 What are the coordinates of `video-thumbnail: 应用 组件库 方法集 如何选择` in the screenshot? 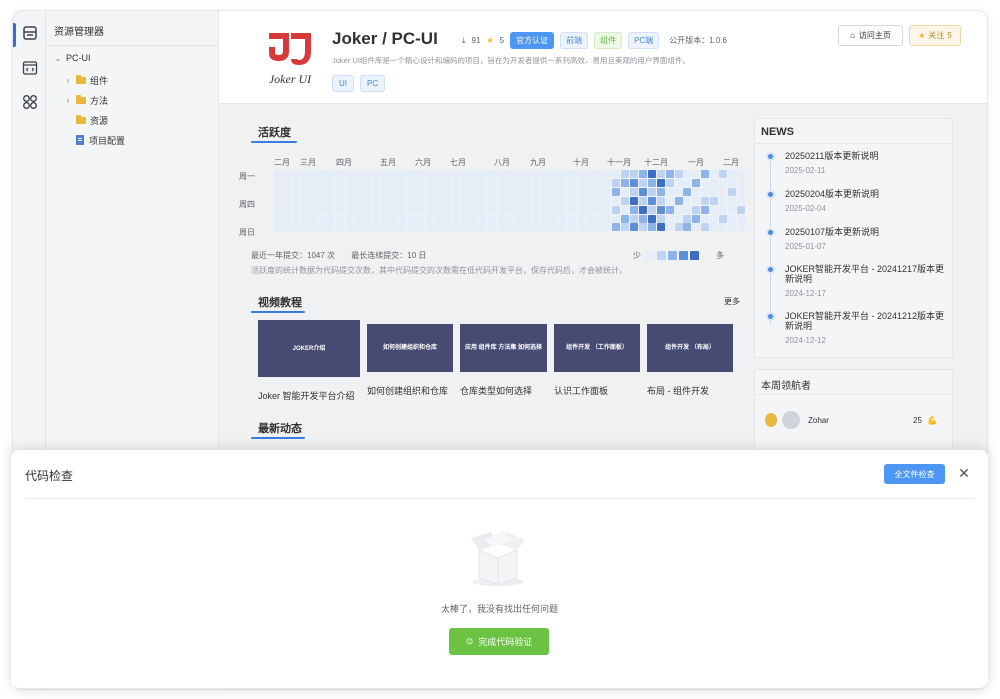 It's located at (503, 348).